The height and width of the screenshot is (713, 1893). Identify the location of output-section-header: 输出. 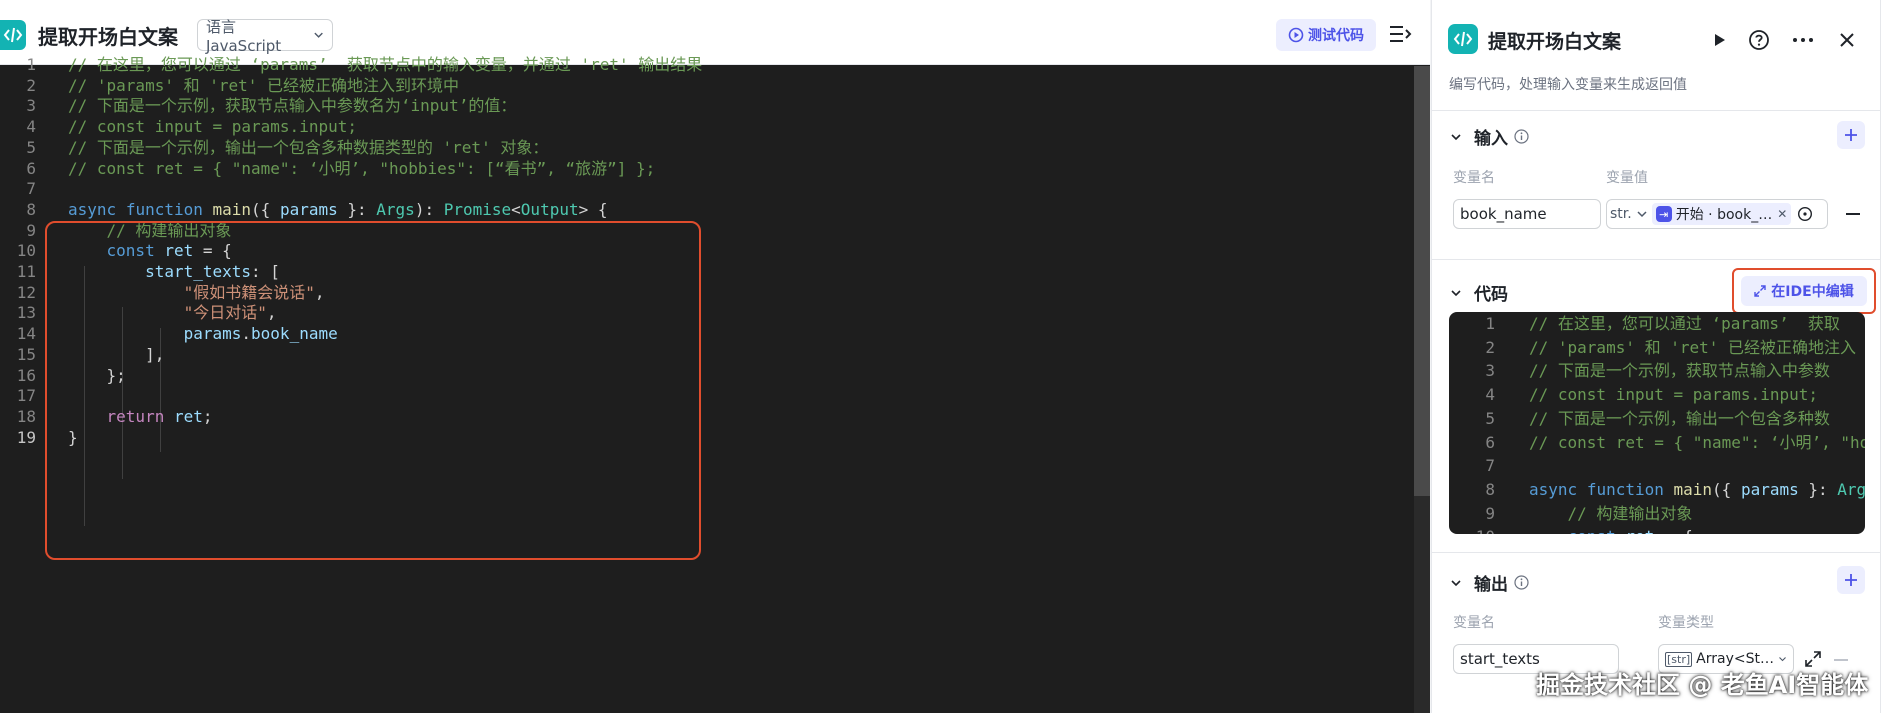
(1489, 582).